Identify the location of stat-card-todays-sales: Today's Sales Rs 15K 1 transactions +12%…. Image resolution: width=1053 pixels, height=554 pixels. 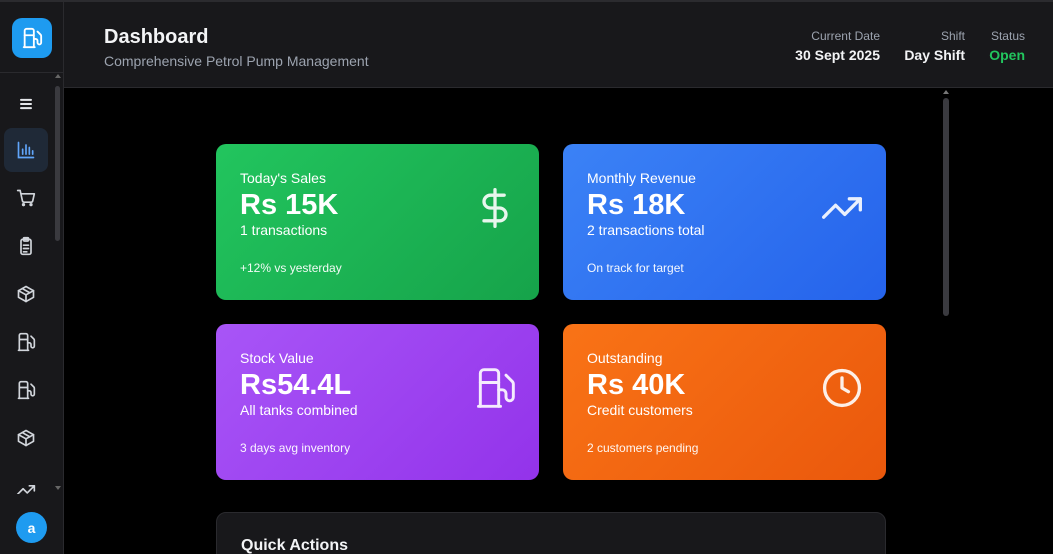
(377, 222).